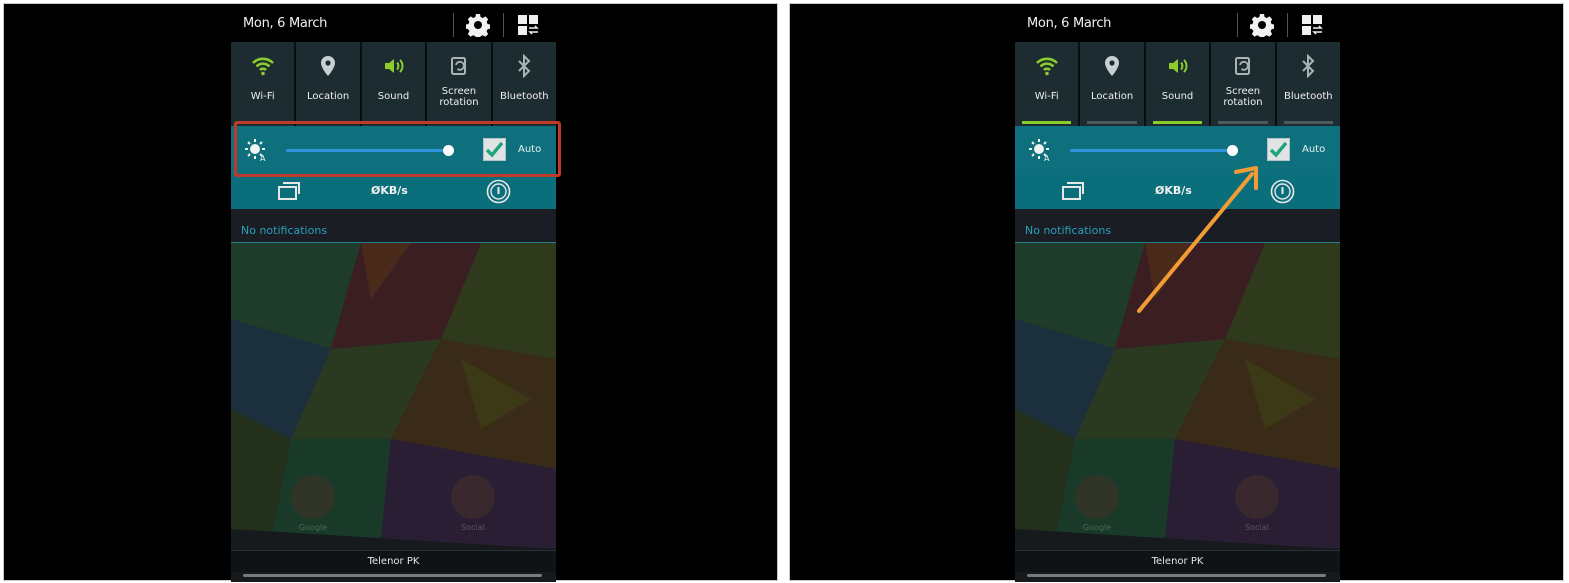 This screenshot has height=583, width=1569. I want to click on brightness-slider-track, so click(1151, 150).